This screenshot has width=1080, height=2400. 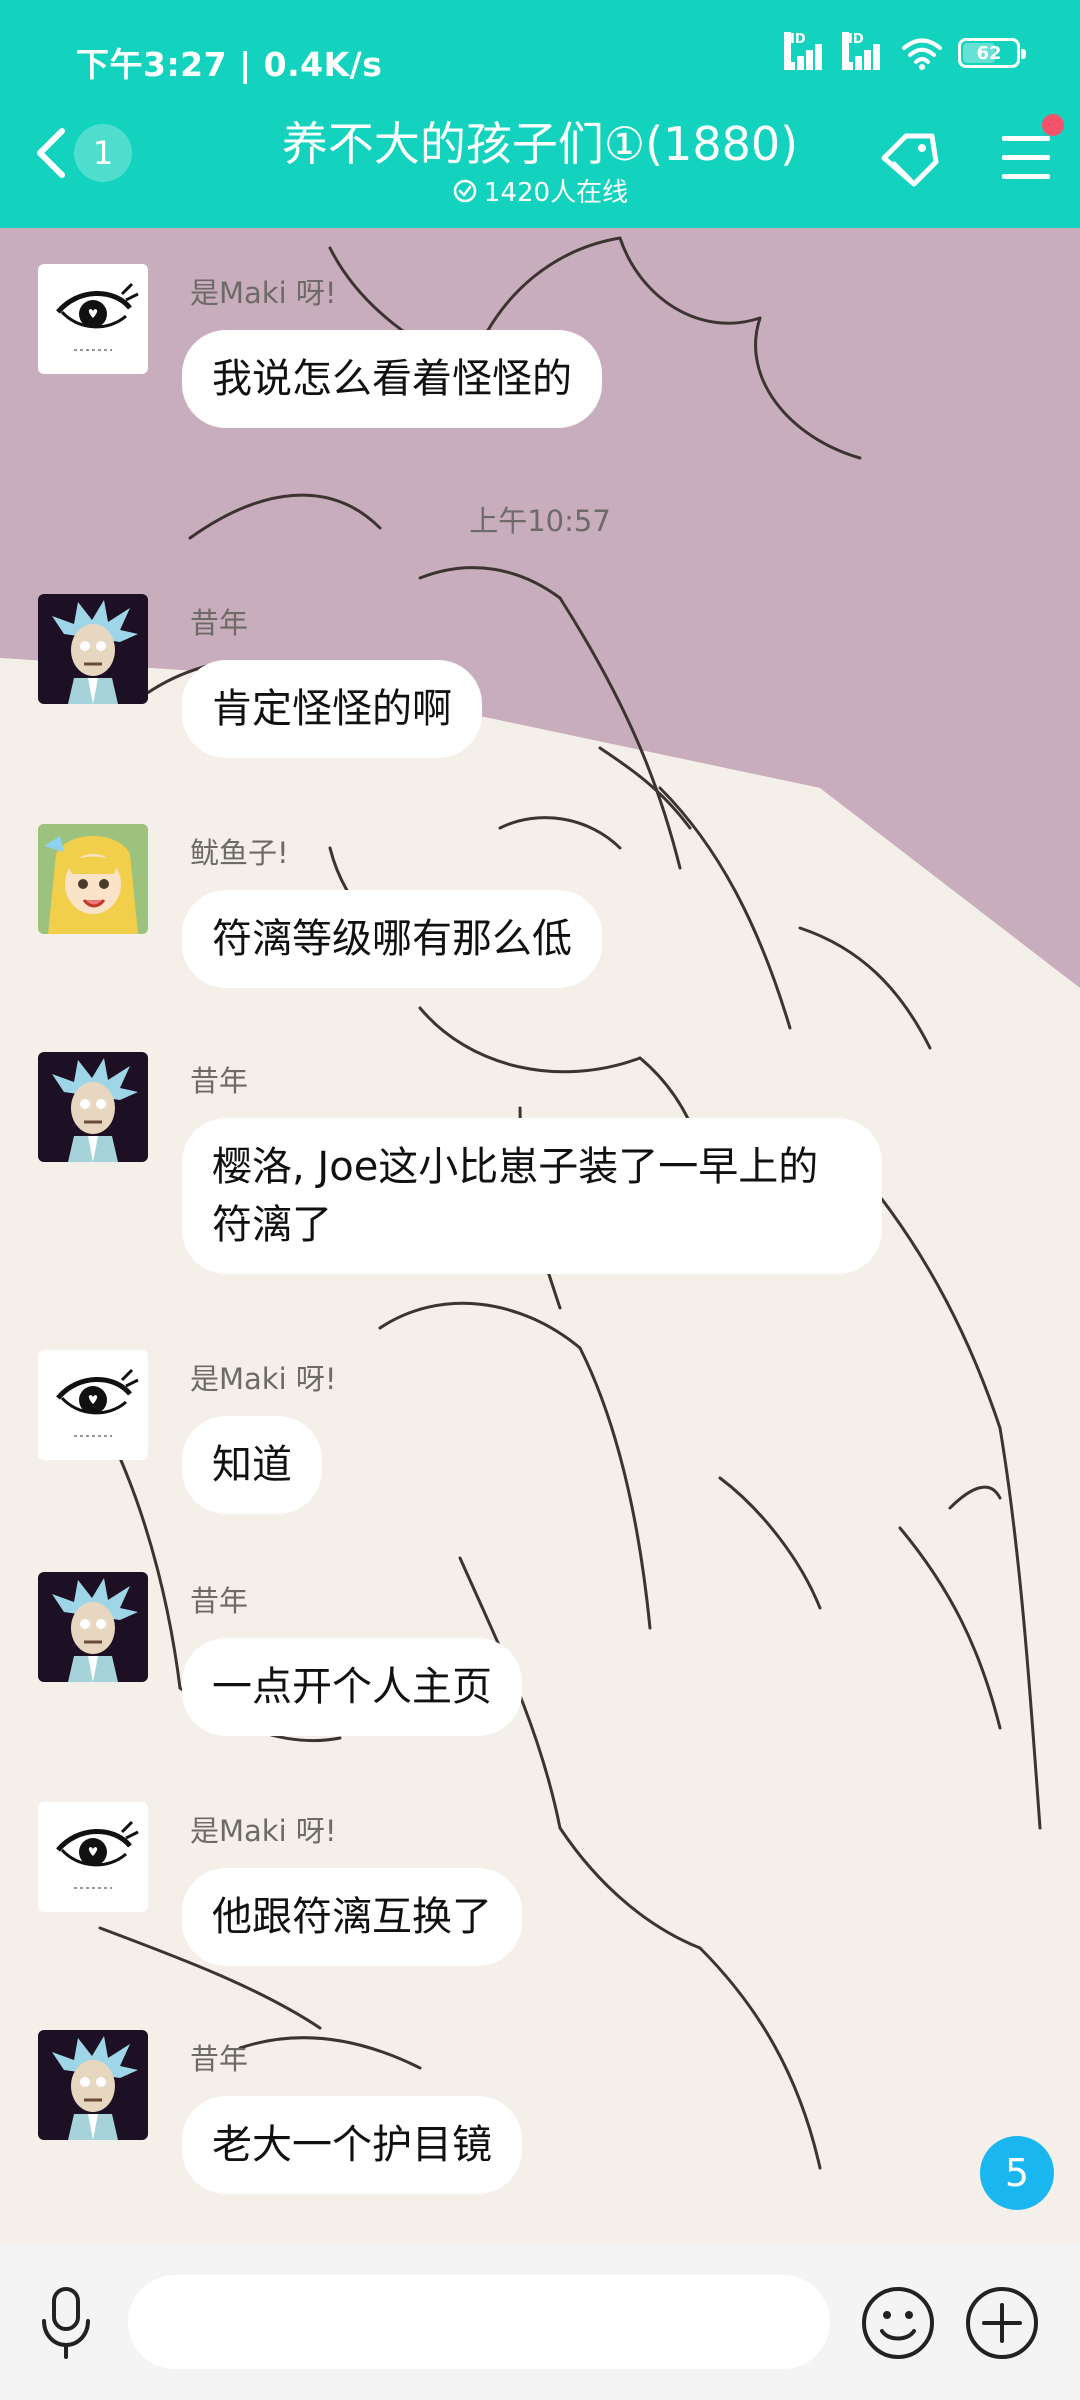 I want to click on microphone-icon, so click(x=66, y=2323).